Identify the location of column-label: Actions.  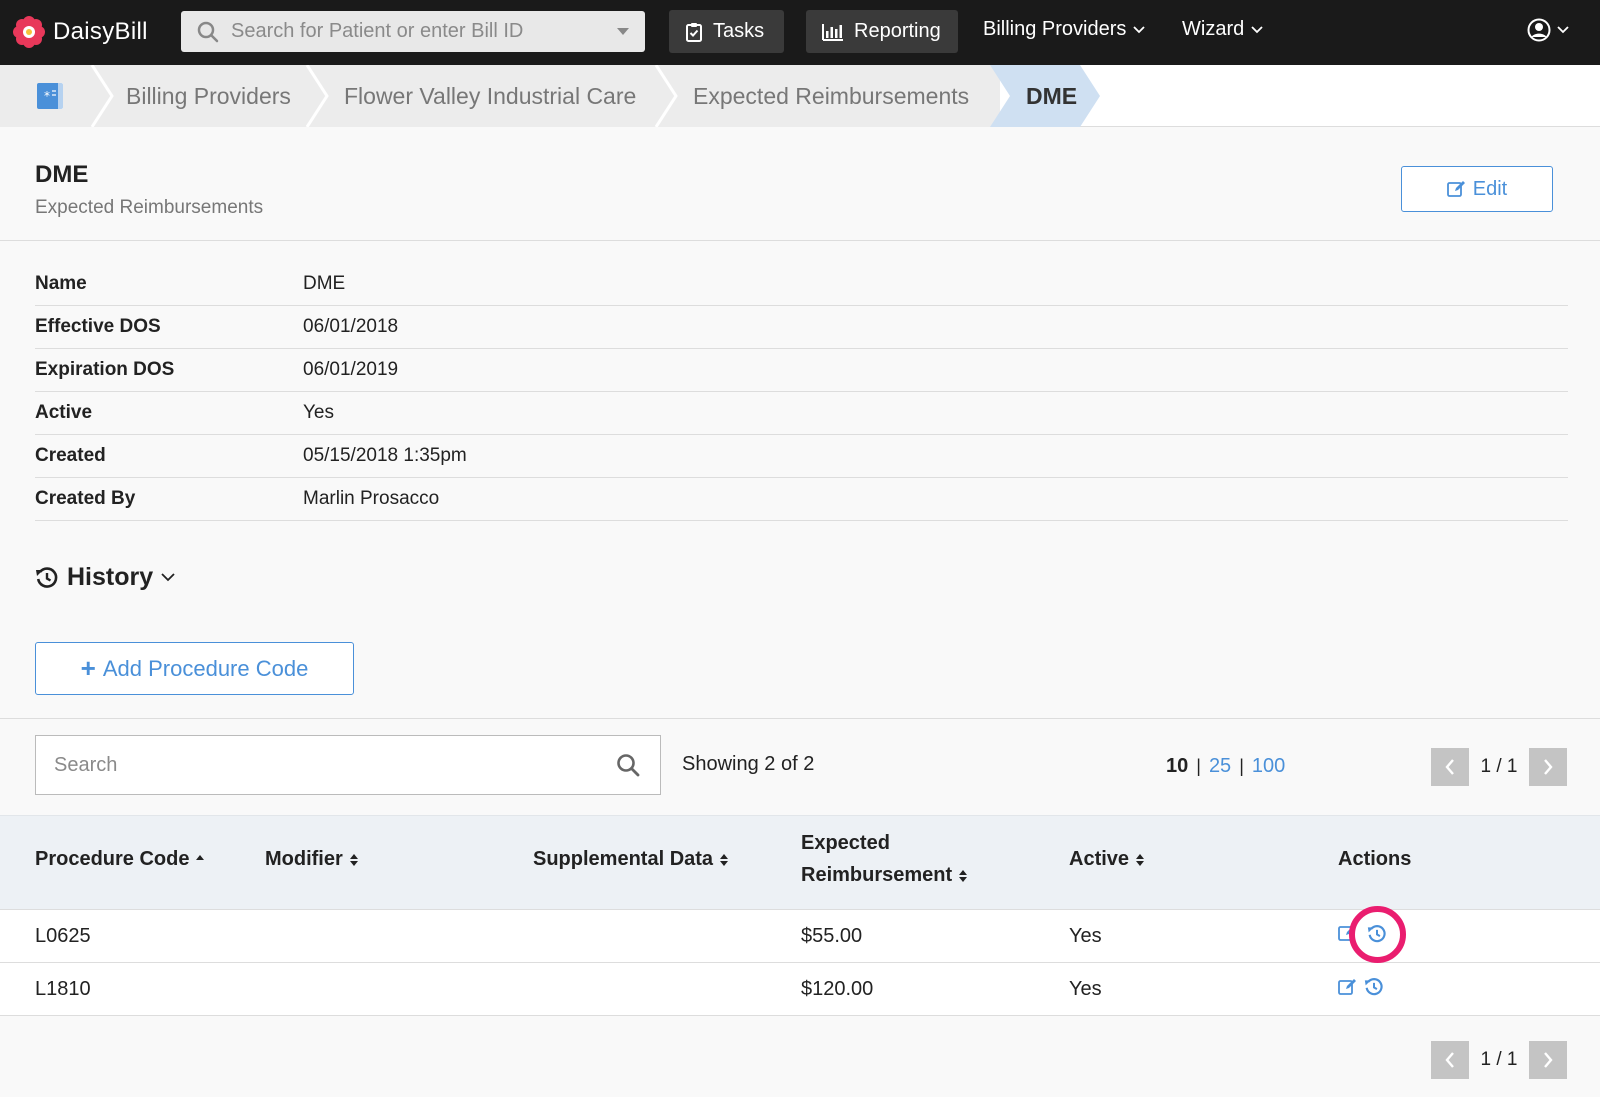
(1375, 859).